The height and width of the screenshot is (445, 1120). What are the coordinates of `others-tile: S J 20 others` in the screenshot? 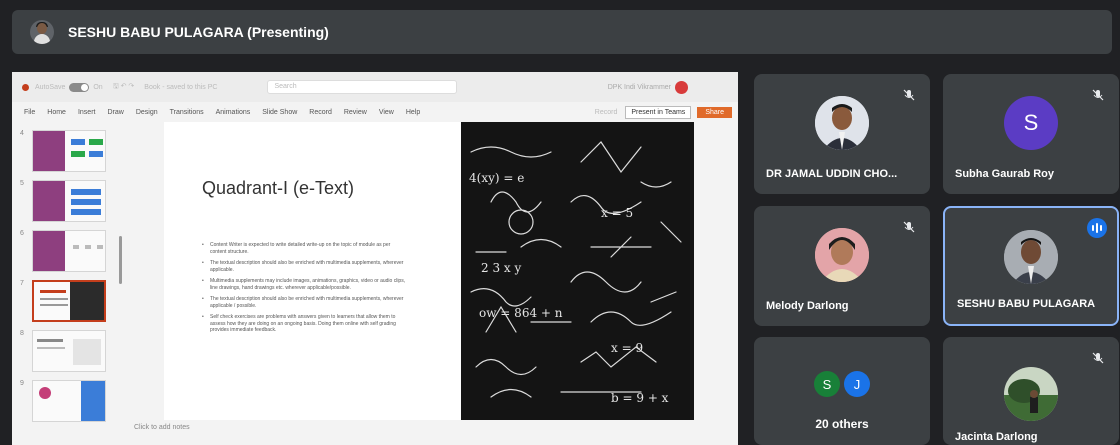 It's located at (842, 391).